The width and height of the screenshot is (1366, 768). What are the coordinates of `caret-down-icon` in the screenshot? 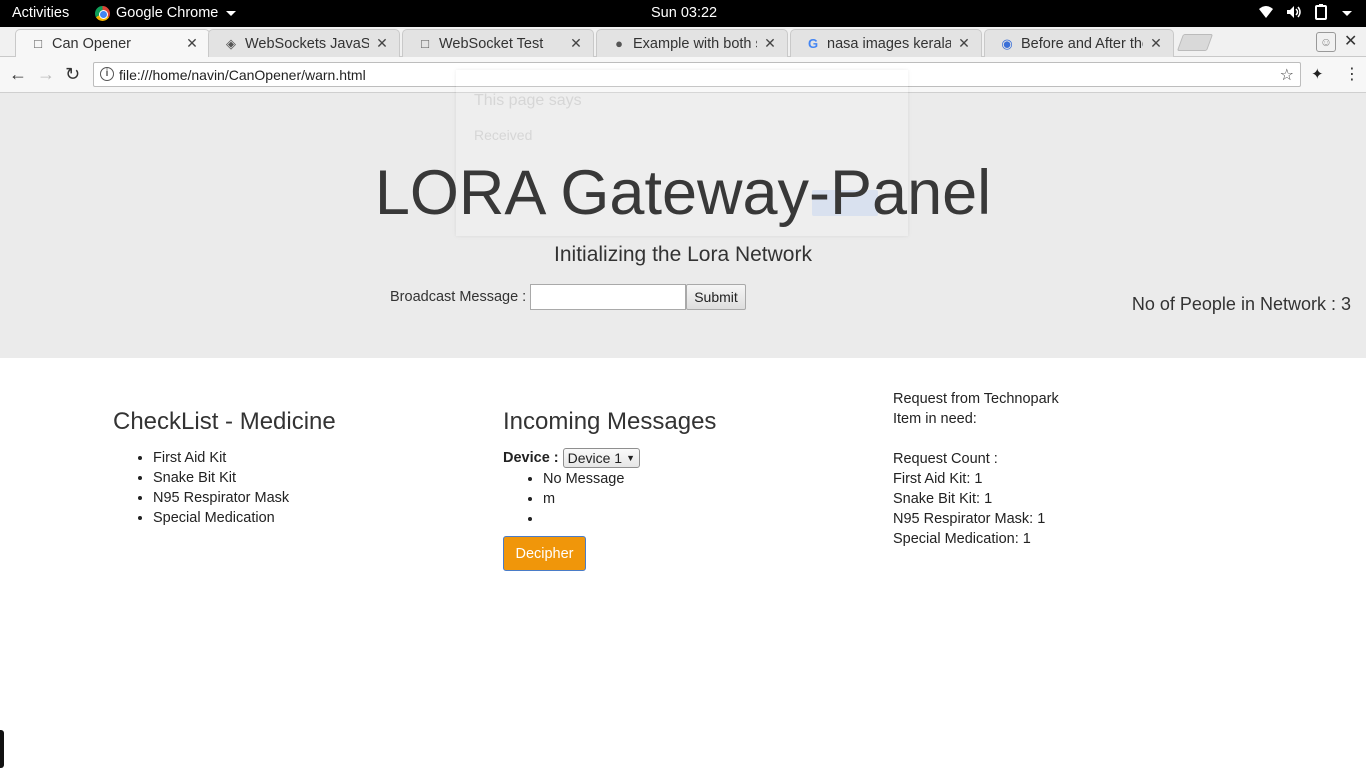 It's located at (231, 13).